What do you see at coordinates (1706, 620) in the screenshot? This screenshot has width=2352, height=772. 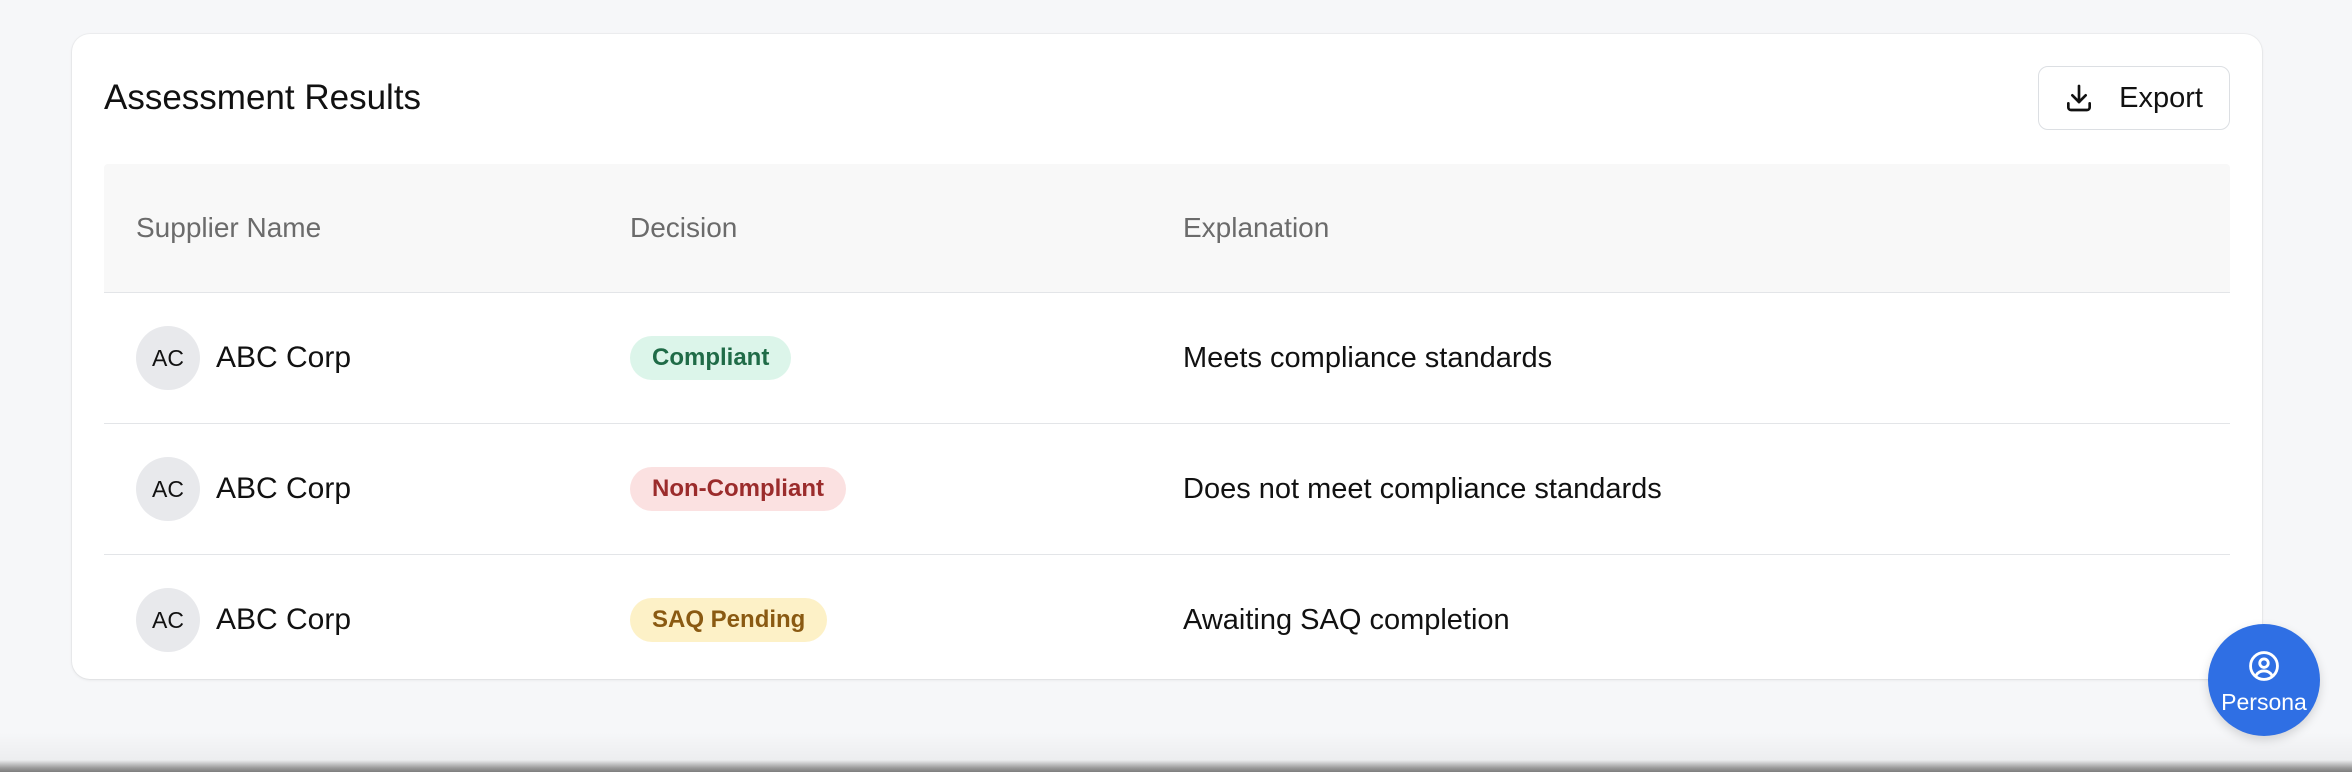 I see `explanation-cell: Awaiting SAQ completion` at bounding box center [1706, 620].